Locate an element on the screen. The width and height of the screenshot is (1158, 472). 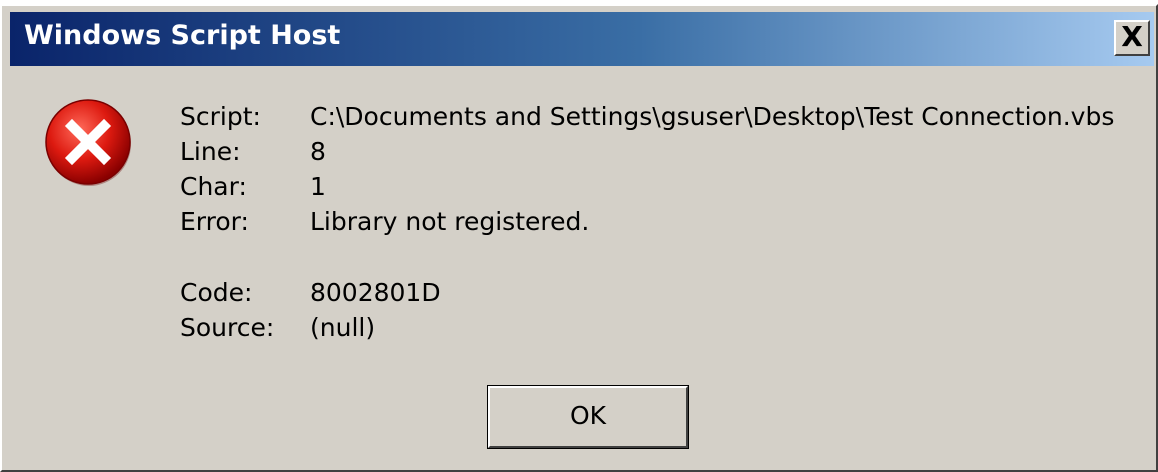
error-value: Library not registered. is located at coordinates (450, 221).